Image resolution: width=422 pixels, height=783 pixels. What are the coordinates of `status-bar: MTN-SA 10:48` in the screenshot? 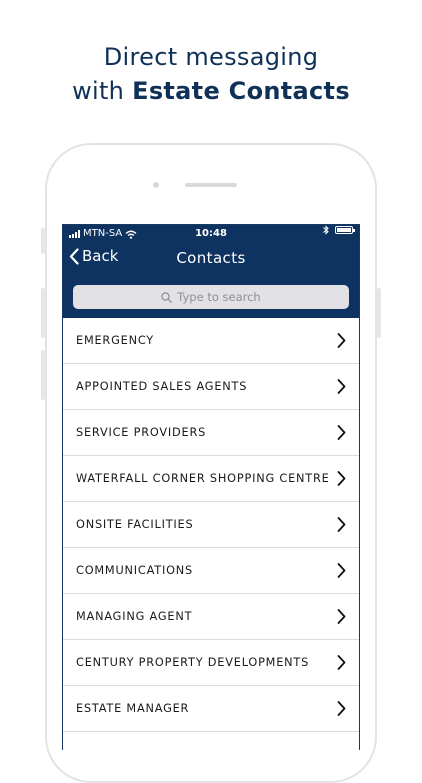 It's located at (211, 234).